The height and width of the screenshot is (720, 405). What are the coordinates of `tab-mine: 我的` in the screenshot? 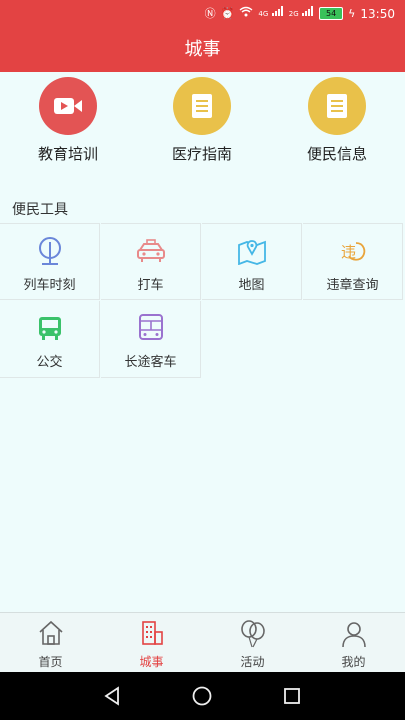 It's located at (353, 643).